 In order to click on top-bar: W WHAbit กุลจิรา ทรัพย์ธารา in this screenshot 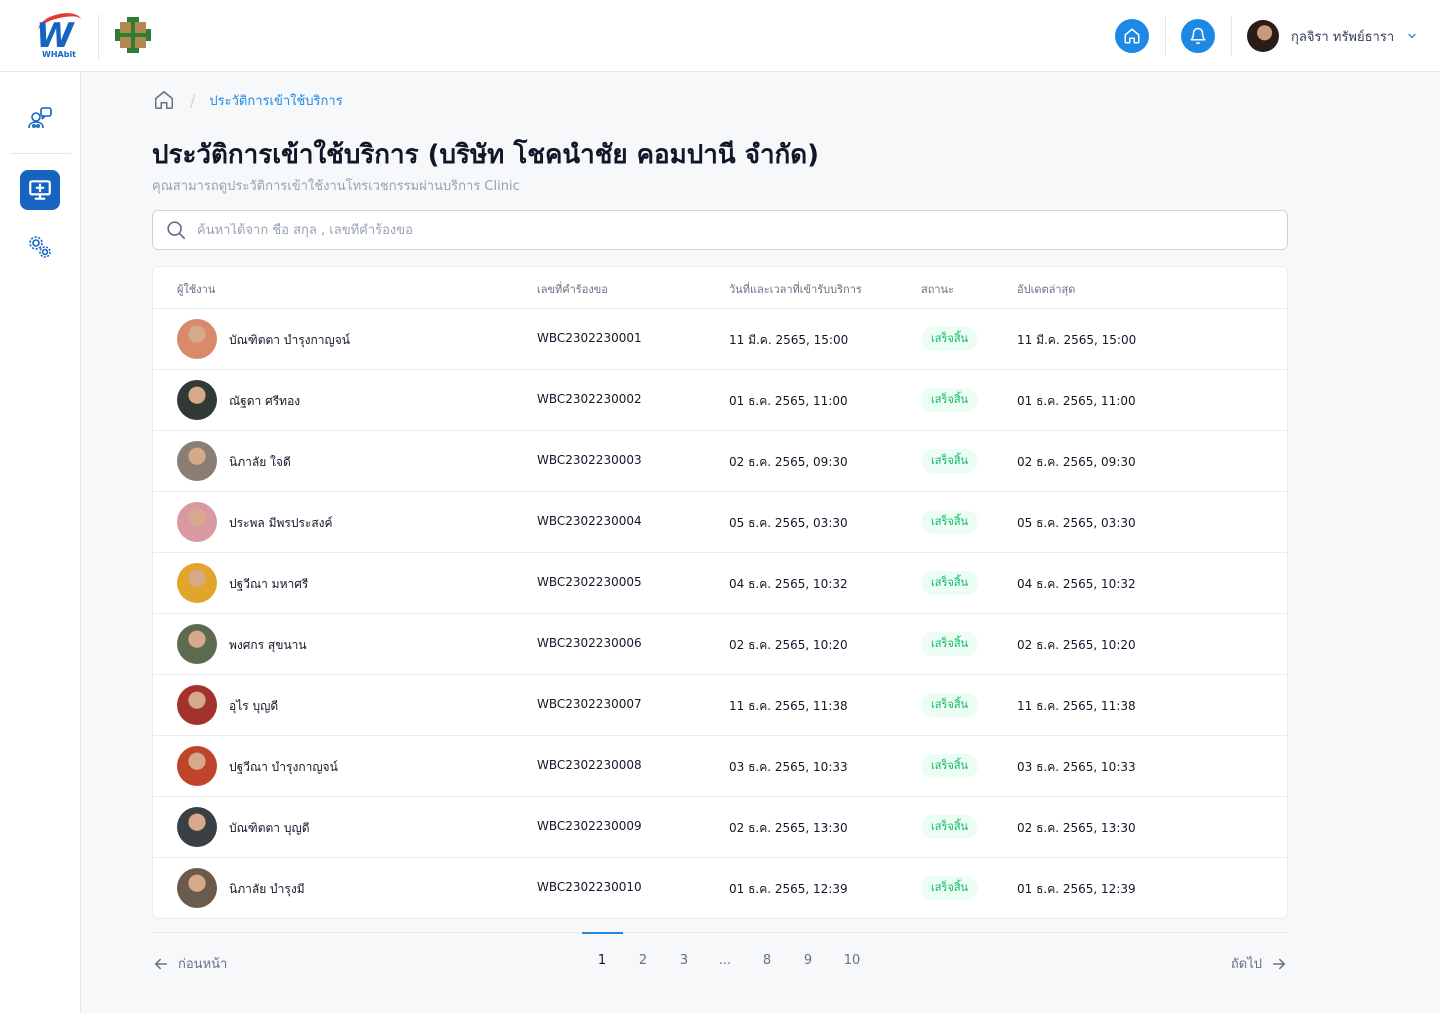, I will do `click(720, 36)`.